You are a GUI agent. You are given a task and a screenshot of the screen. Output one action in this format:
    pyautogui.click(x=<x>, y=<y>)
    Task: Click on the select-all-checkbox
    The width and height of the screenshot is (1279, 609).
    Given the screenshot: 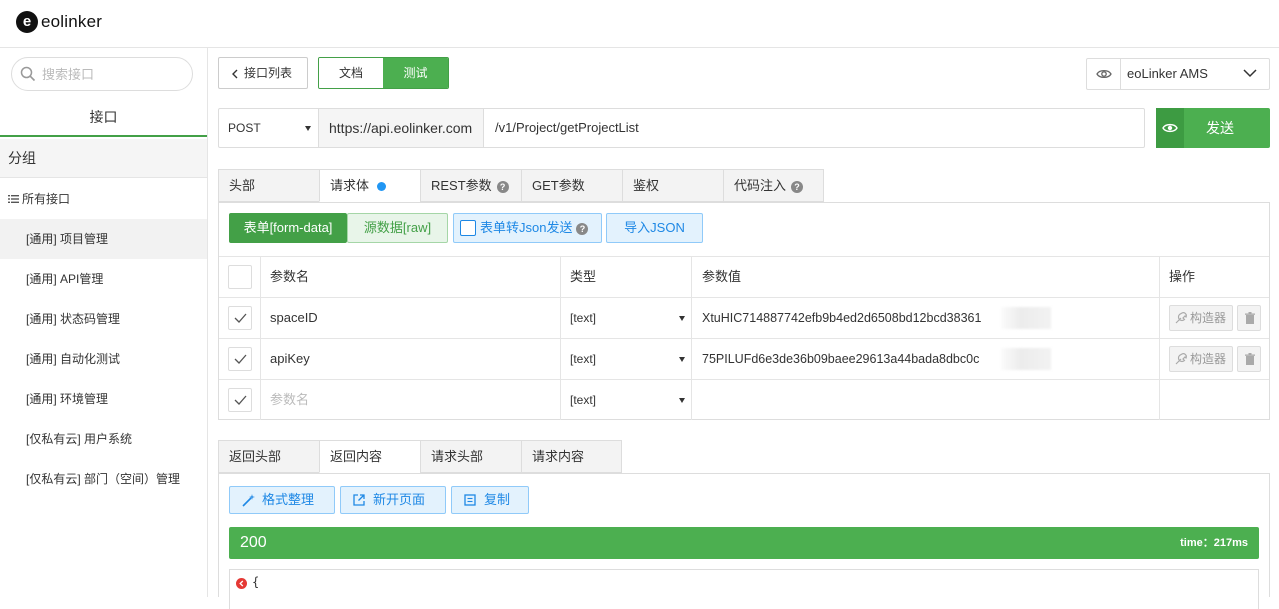 What is the action you would take?
    pyautogui.click(x=240, y=277)
    